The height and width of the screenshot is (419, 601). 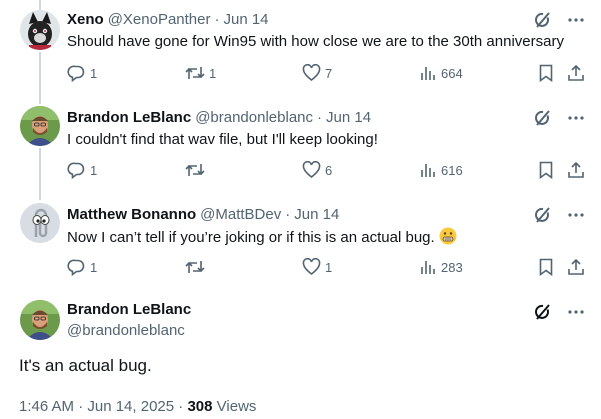 I want to click on display-name: Xeno, so click(x=85, y=19).